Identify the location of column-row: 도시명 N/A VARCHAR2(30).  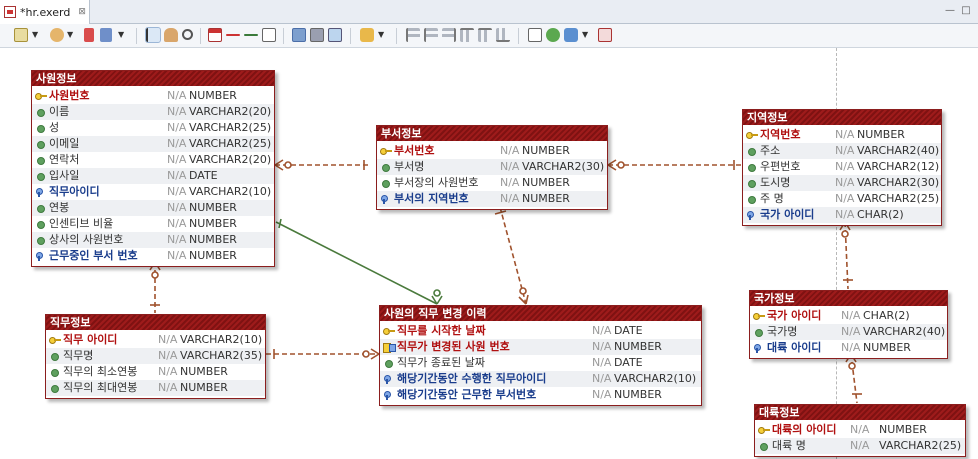
(842, 183).